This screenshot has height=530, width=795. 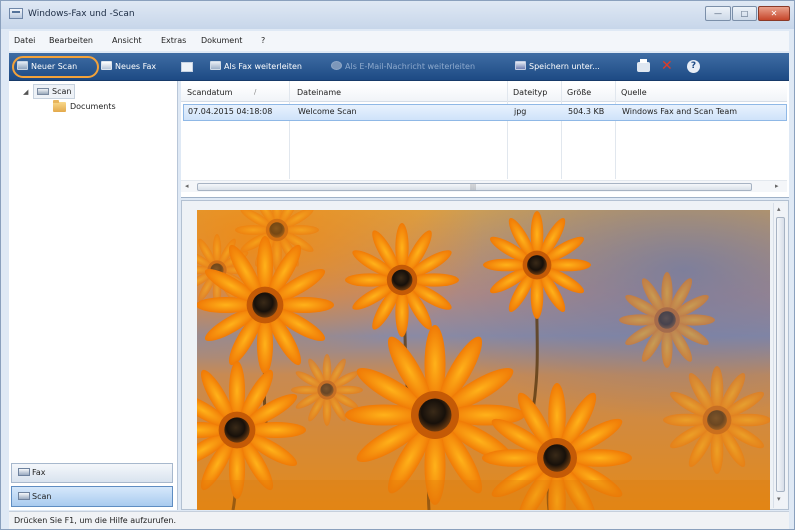 I want to click on minimize-button: —, so click(x=718, y=13).